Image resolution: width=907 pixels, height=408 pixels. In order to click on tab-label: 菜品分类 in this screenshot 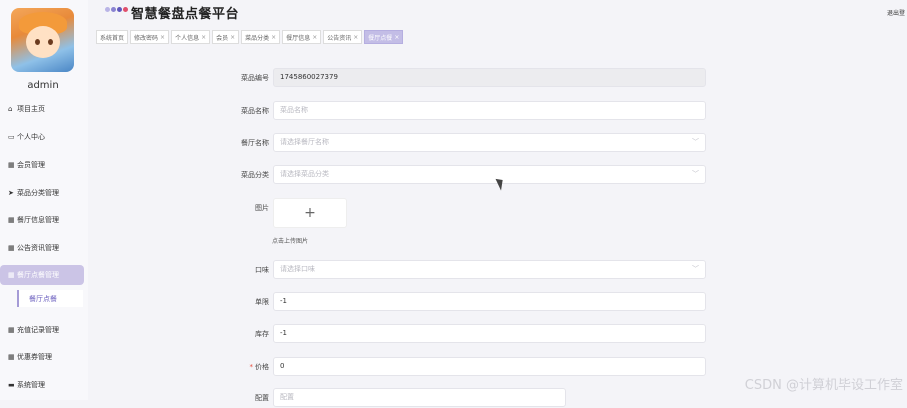, I will do `click(257, 38)`.